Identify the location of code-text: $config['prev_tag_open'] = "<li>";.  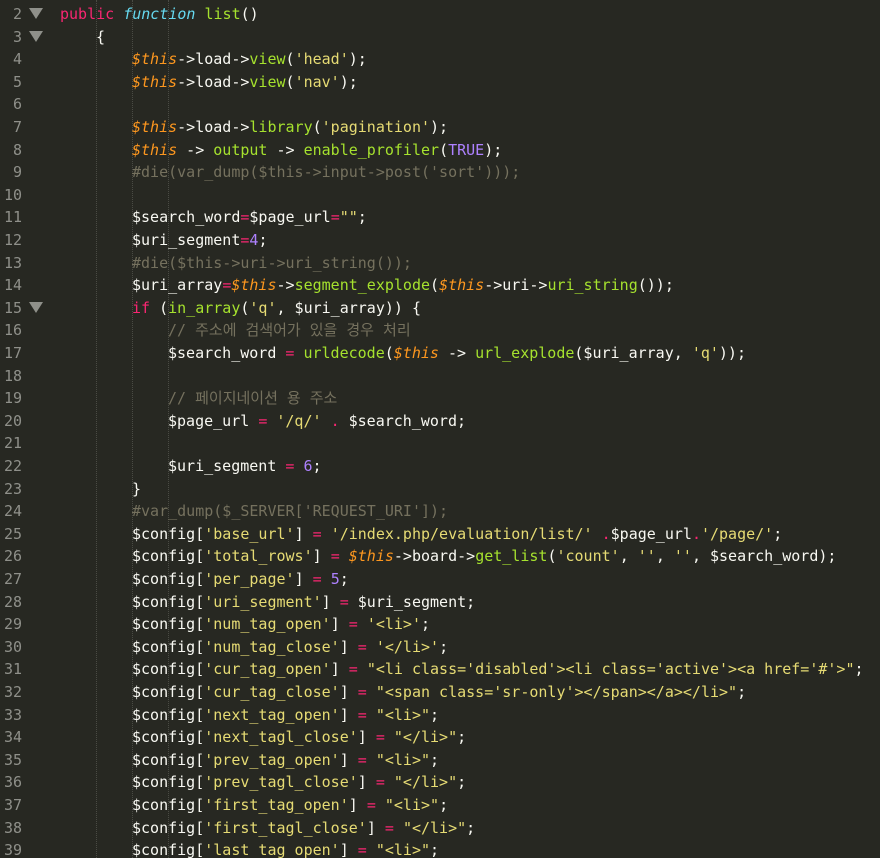
(285, 760).